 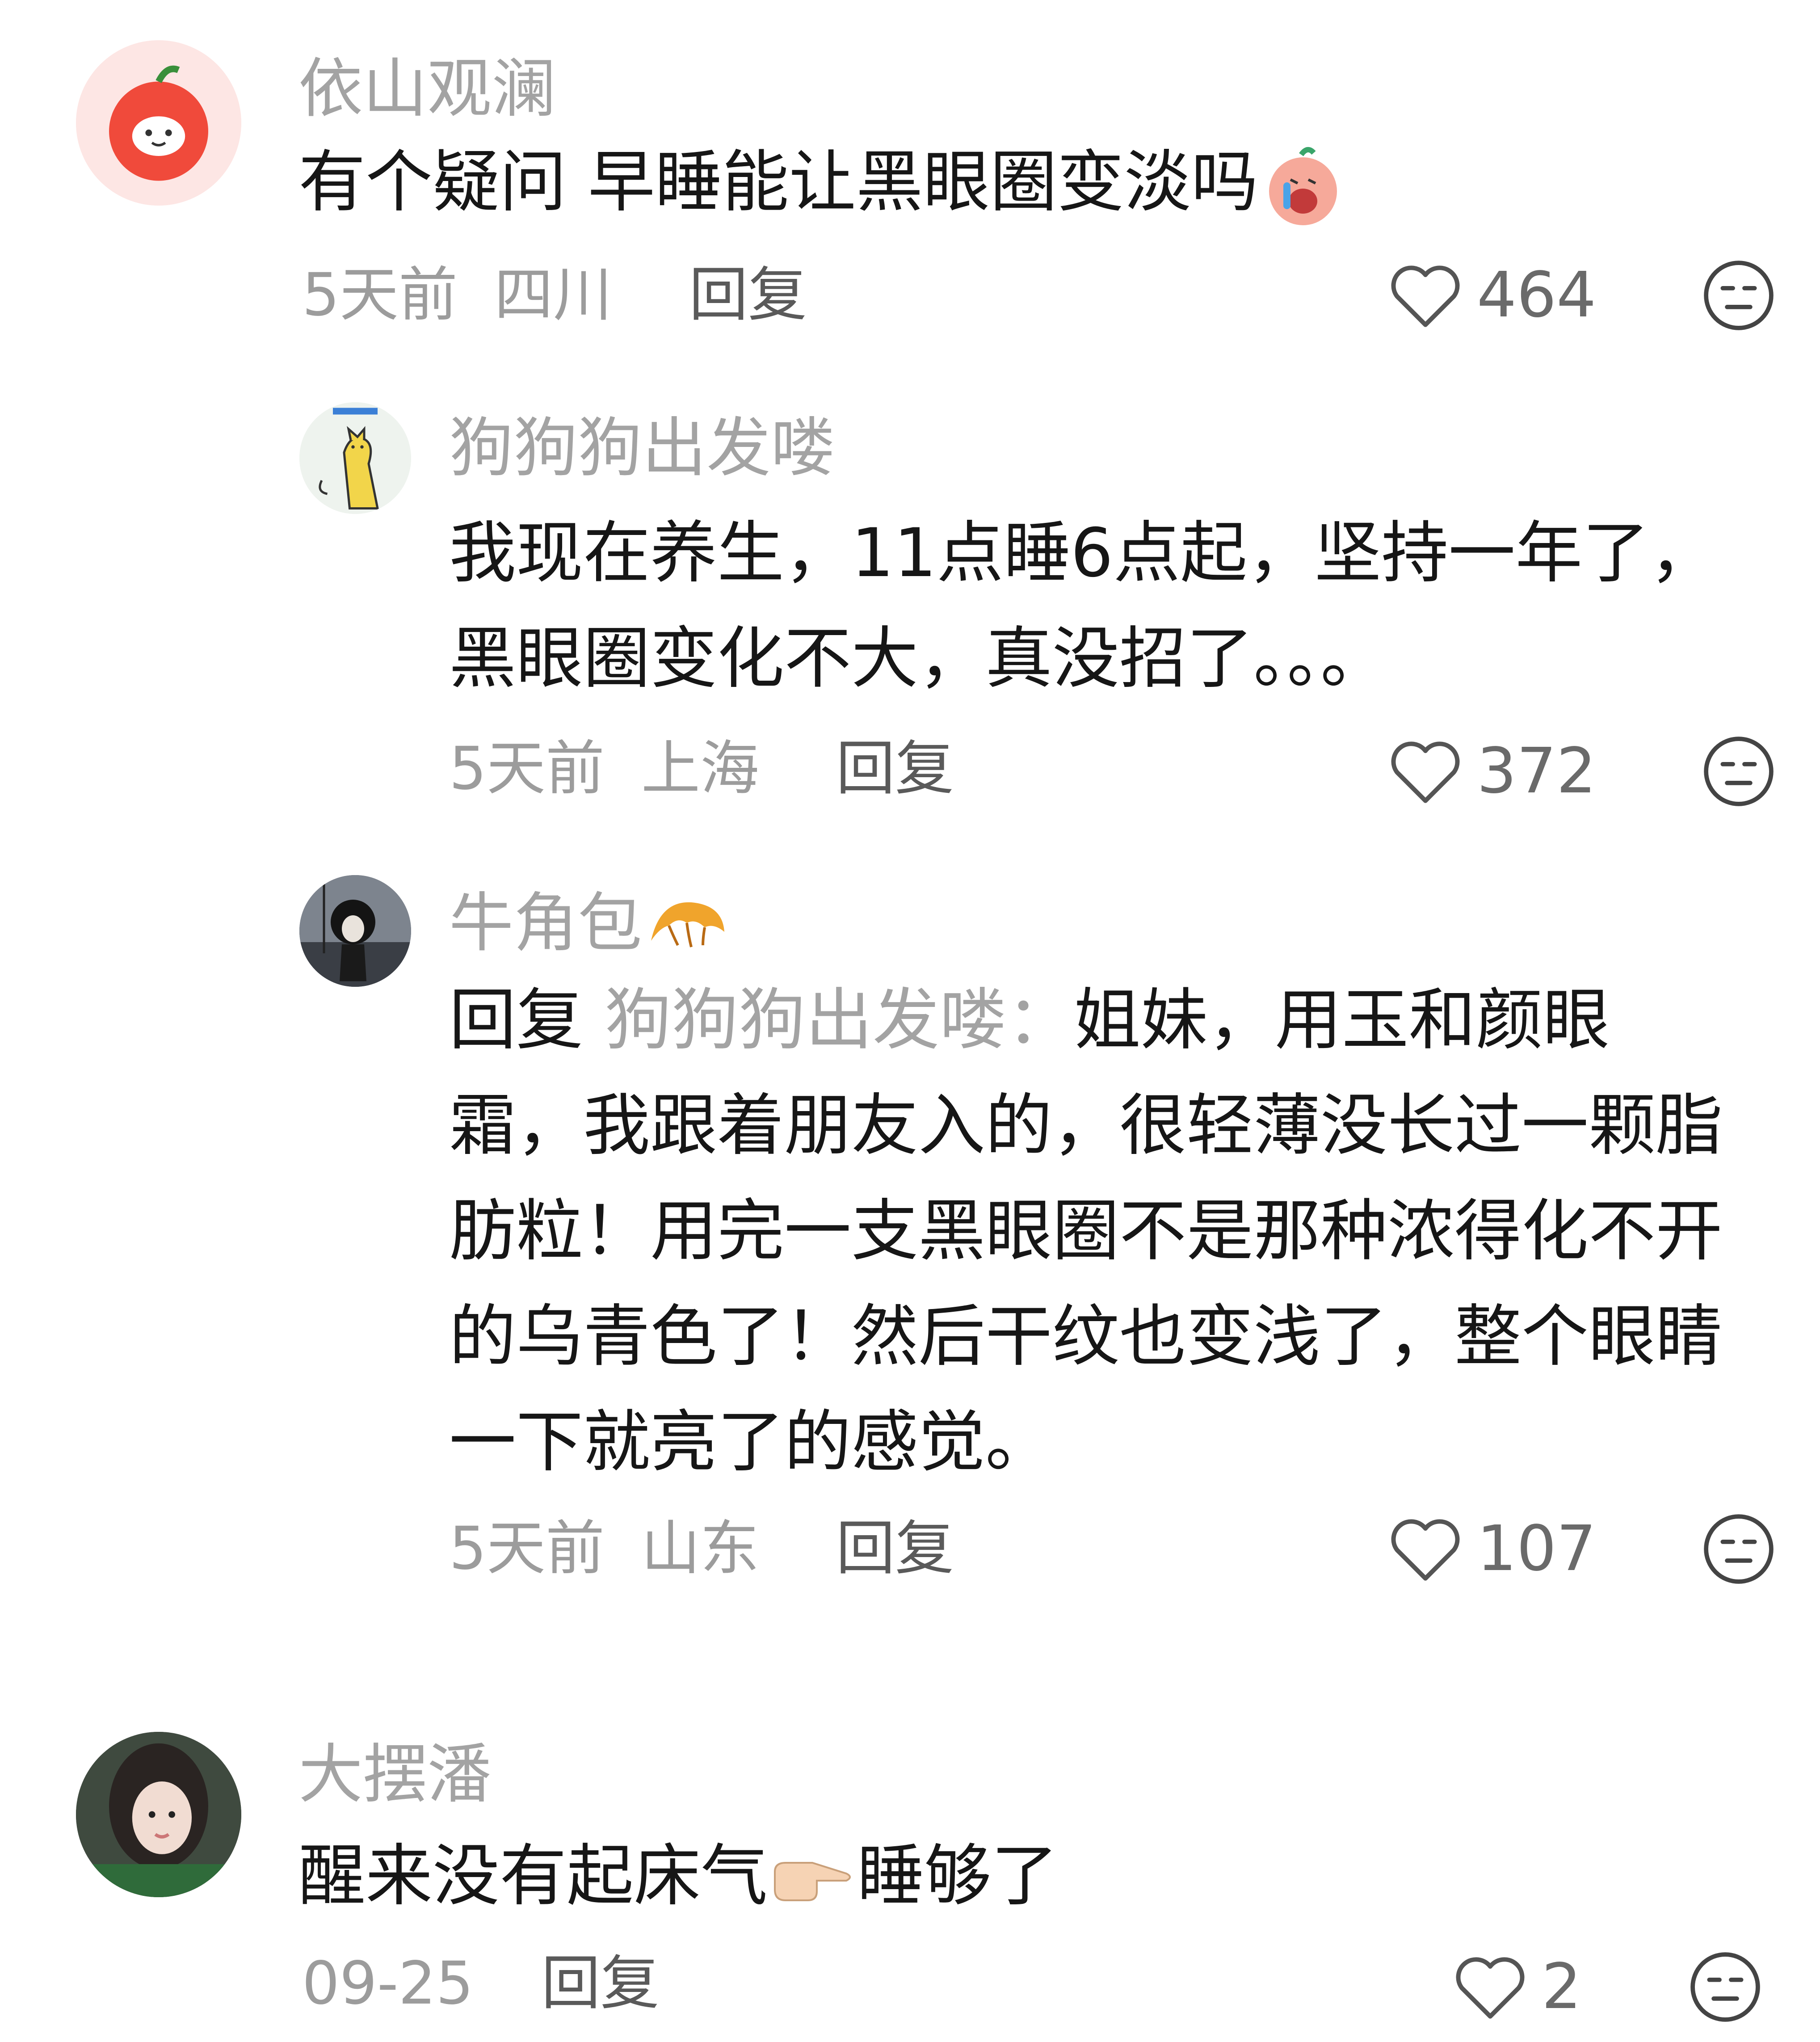 I want to click on username: 牛角包, so click(x=545, y=922).